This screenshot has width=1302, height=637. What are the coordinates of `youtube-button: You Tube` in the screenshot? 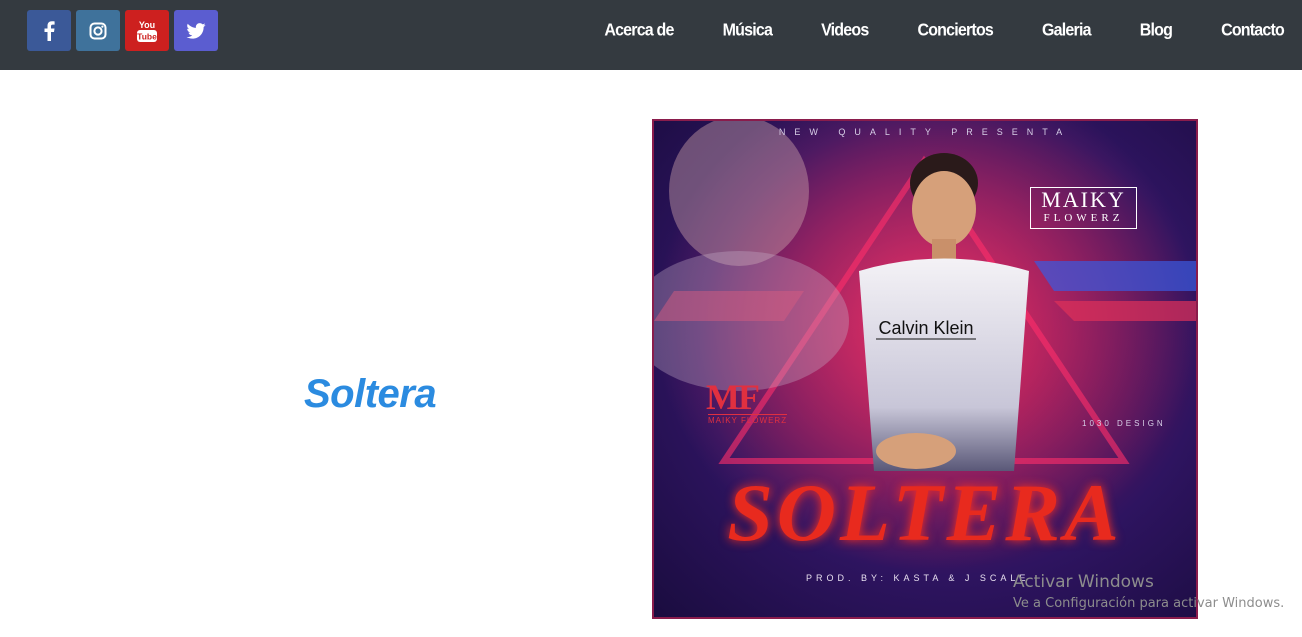 It's located at (147, 30).